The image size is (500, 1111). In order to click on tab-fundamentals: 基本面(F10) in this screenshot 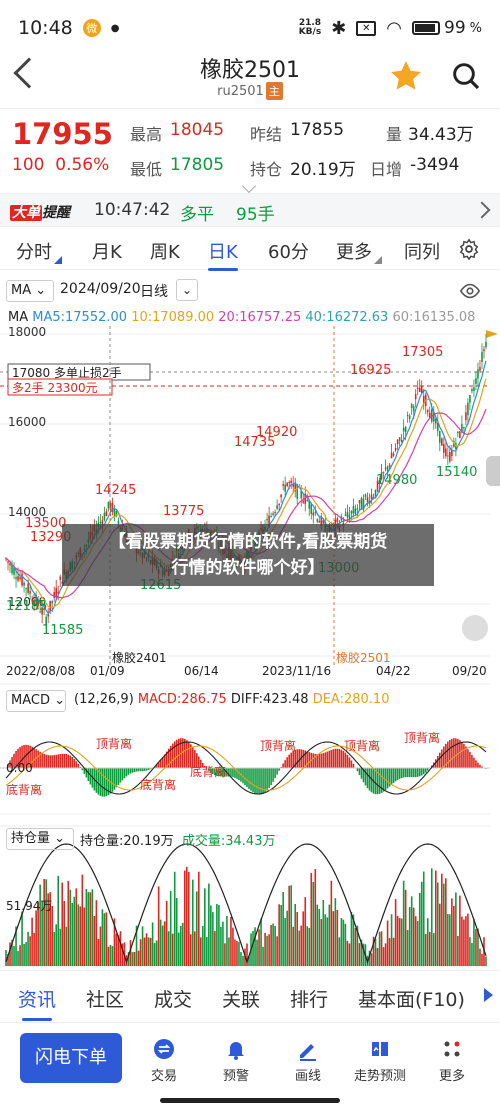, I will do `click(411, 998)`.